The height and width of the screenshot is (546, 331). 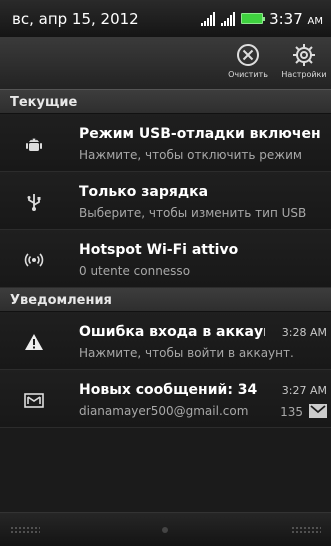 What do you see at coordinates (168, 390) in the screenshot?
I see `notification-title: Новых сообщений: 34` at bounding box center [168, 390].